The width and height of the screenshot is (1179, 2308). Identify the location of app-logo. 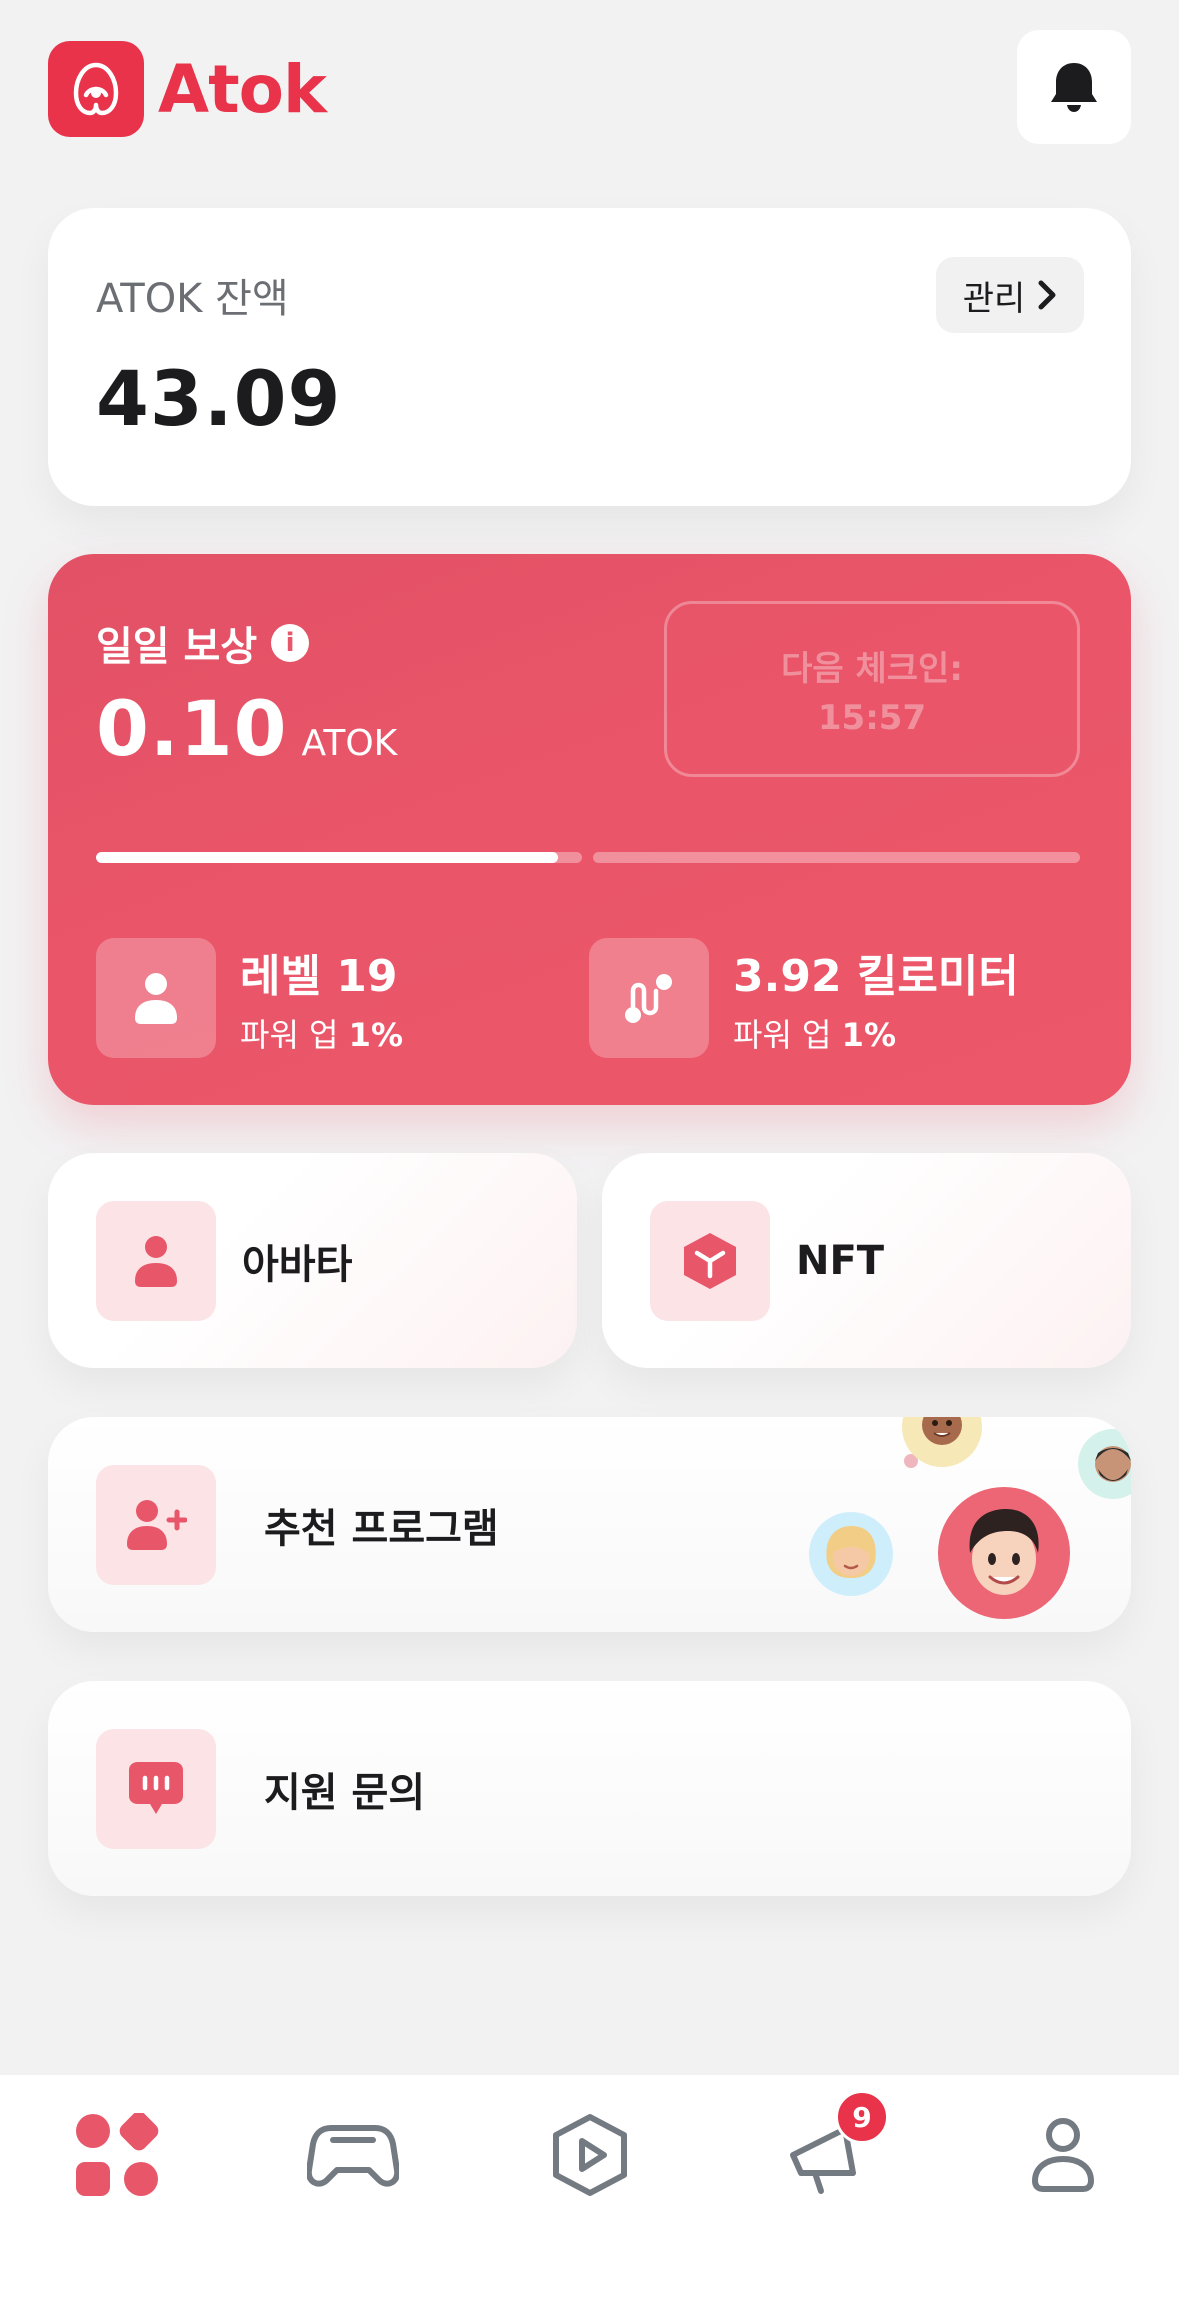
(96, 89).